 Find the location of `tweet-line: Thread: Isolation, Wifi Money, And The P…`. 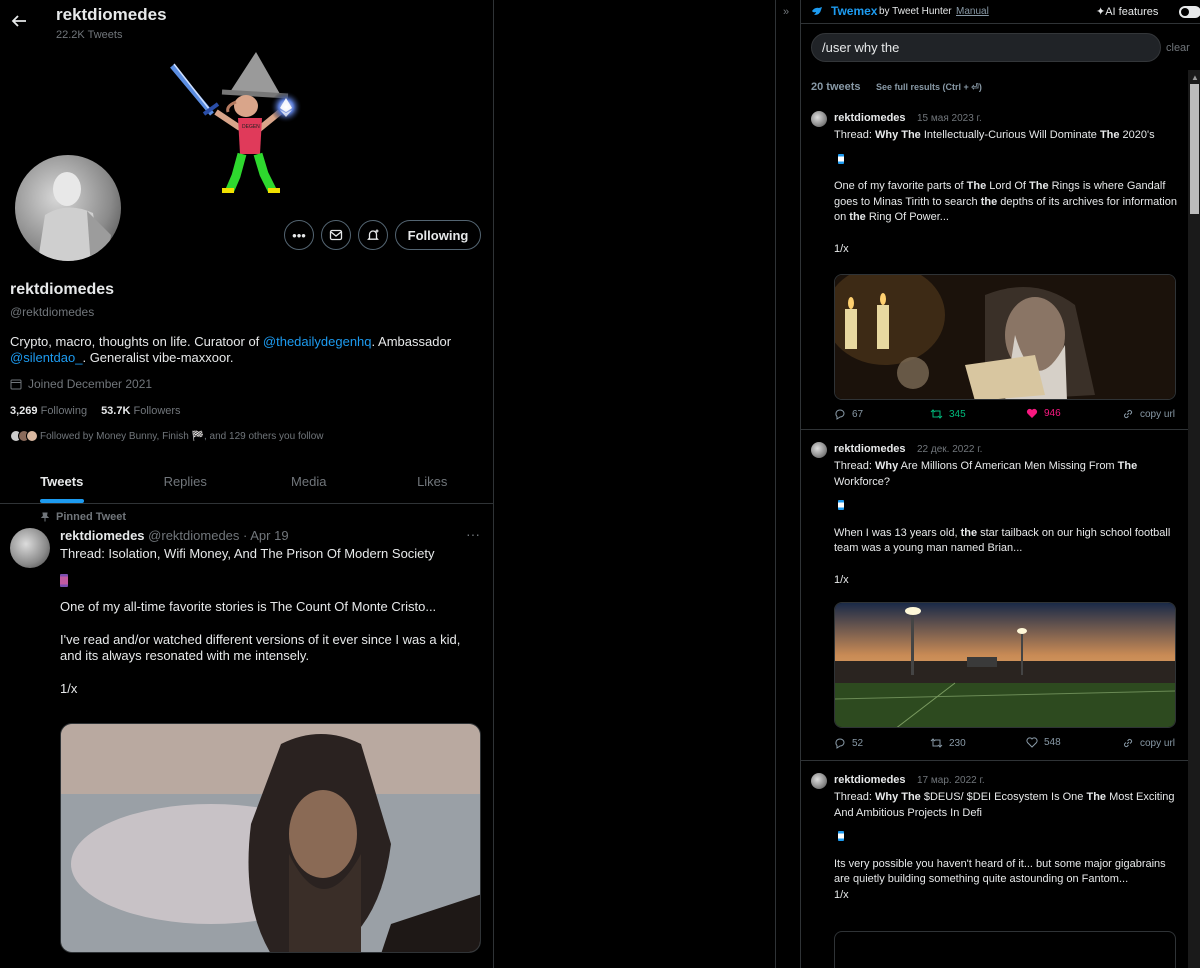

tweet-line: Thread: Isolation, Wifi Money, And The P… is located at coordinates (247, 553).